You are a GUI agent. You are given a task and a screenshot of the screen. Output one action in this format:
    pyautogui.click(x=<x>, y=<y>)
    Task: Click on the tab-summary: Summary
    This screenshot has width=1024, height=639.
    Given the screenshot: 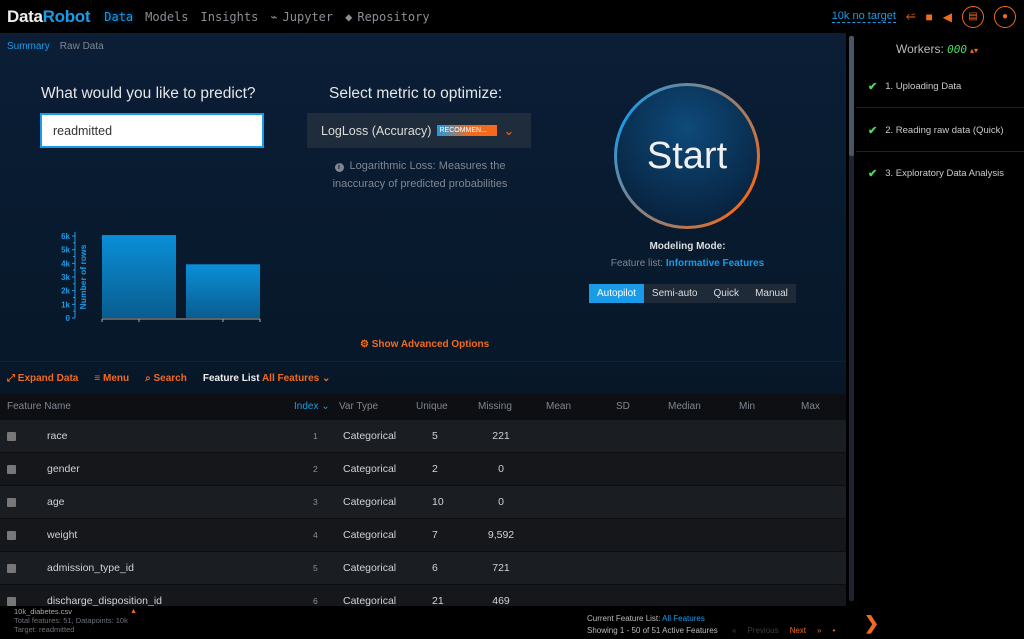 What is the action you would take?
    pyautogui.click(x=28, y=46)
    